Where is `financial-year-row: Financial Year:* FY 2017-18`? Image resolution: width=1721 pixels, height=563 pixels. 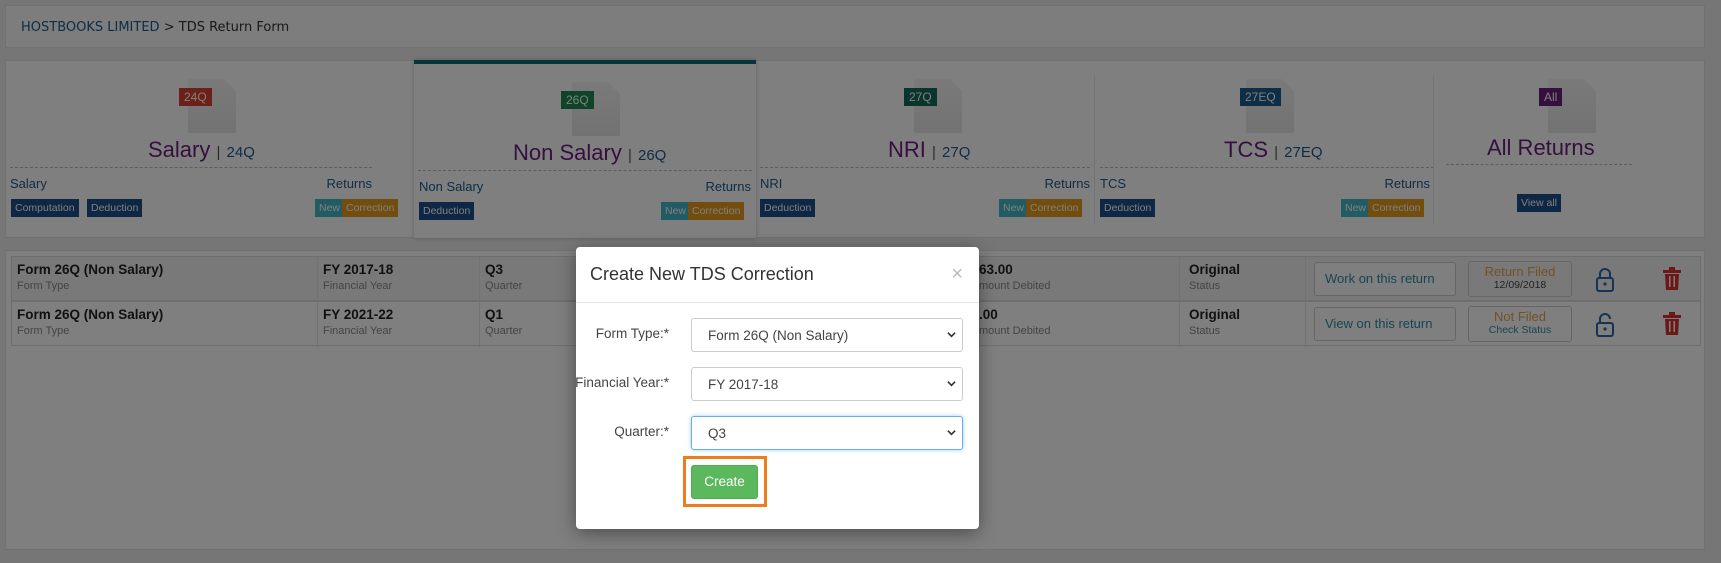 financial-year-row: Financial Year:* FY 2017-18 is located at coordinates (777, 384).